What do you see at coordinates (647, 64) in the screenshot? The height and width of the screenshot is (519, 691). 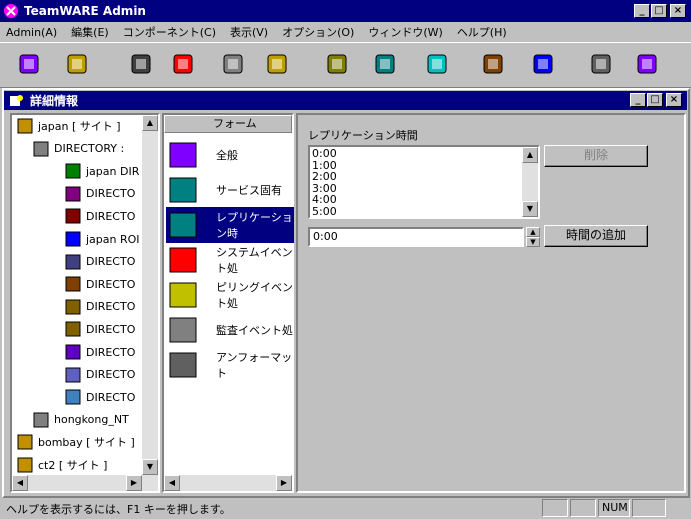 I see `puzzle-icon` at bounding box center [647, 64].